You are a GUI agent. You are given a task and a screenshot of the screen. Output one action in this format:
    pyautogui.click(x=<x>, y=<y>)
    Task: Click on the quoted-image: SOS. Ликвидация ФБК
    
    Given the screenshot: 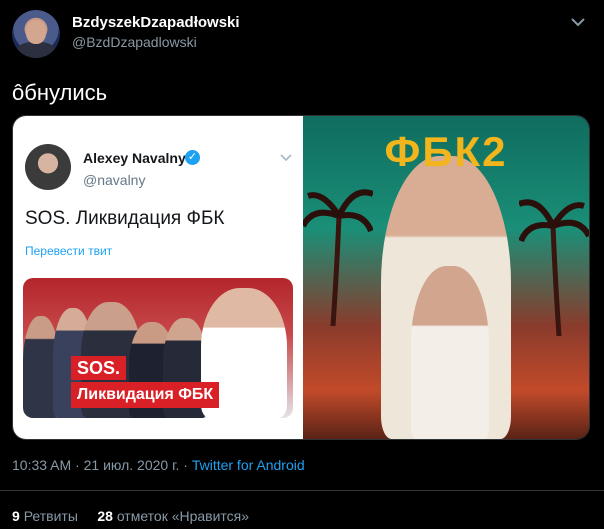 What is the action you would take?
    pyautogui.click(x=158, y=348)
    